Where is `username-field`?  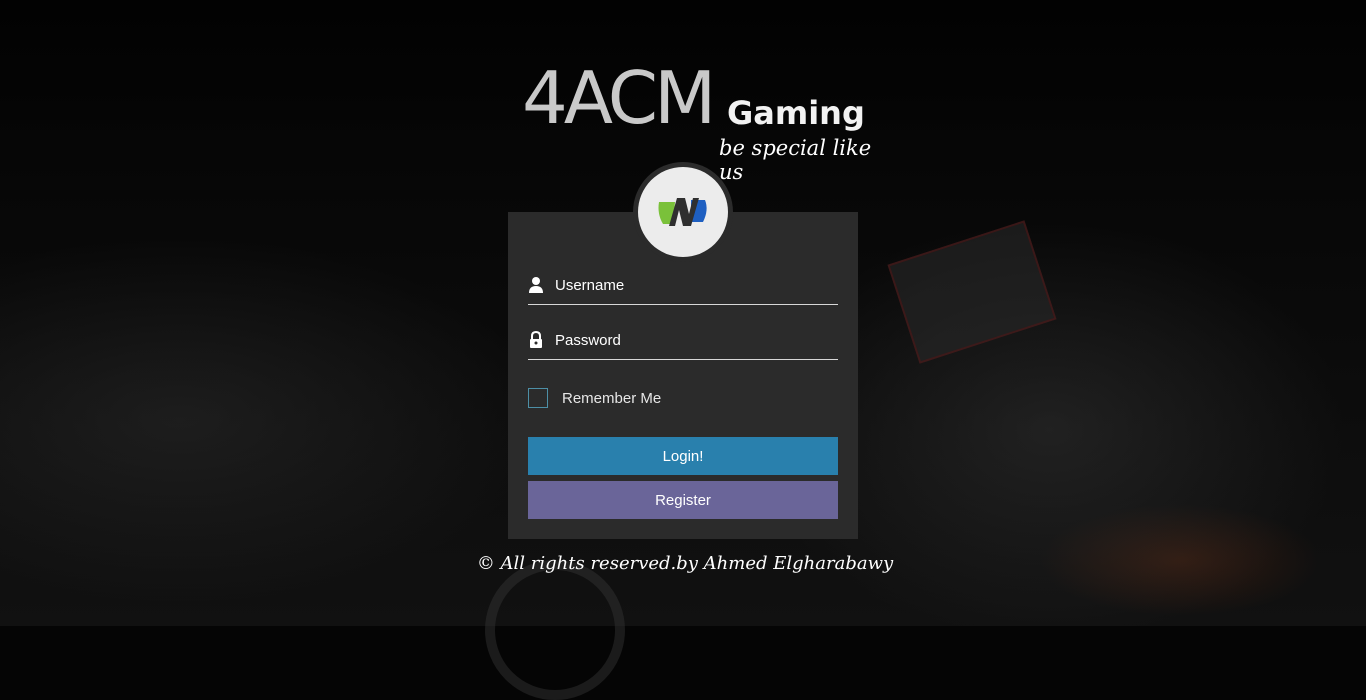 username-field is located at coordinates (683, 286).